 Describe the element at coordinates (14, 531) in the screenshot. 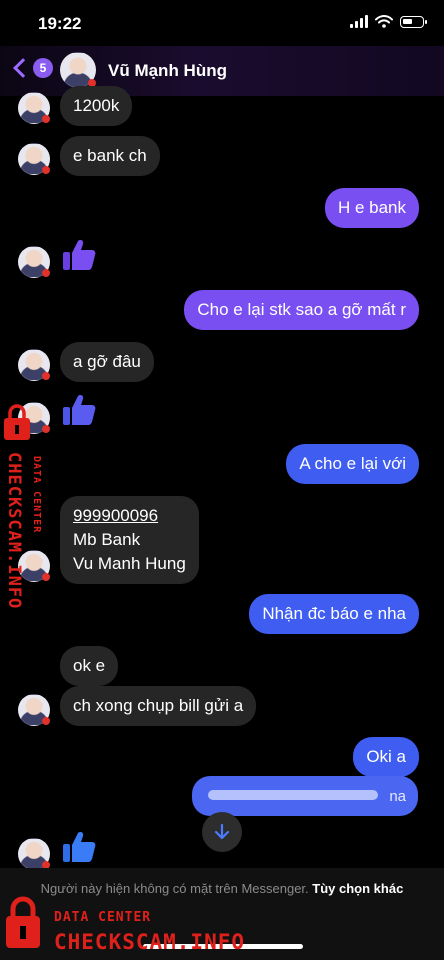

I see `watermark-side-site: CHECKSCAM.INFO` at that location.